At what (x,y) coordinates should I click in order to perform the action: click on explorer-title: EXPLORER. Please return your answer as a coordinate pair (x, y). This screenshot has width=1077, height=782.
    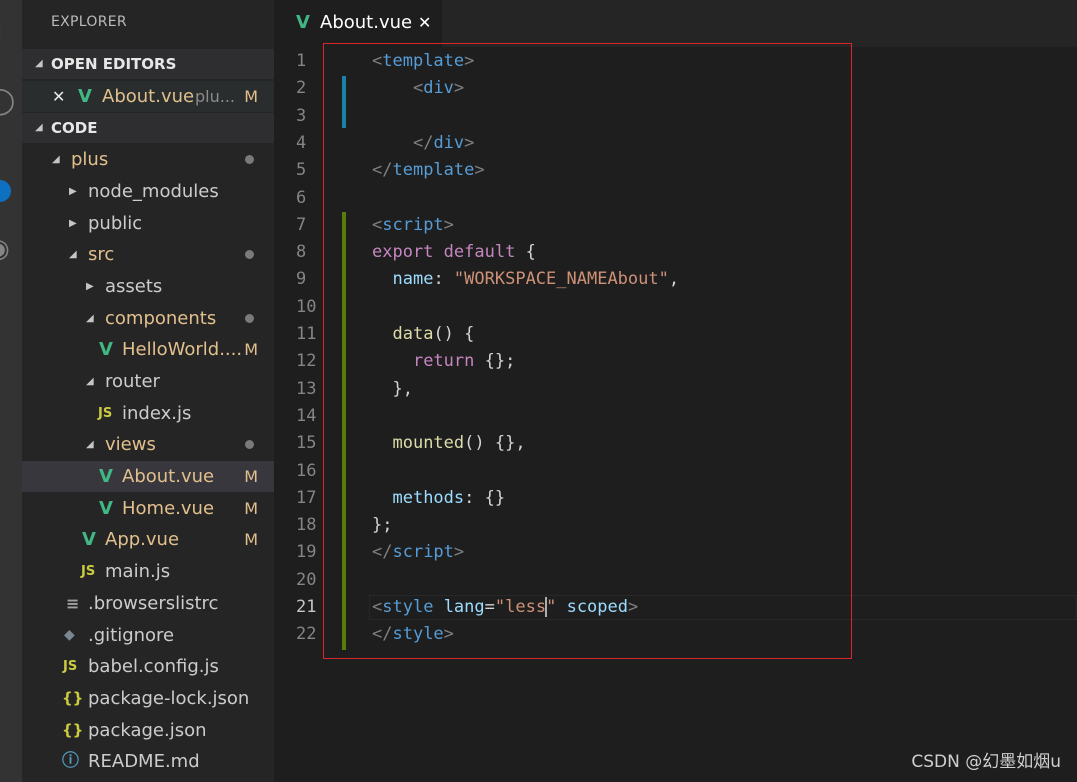
    Looking at the image, I should click on (89, 22).